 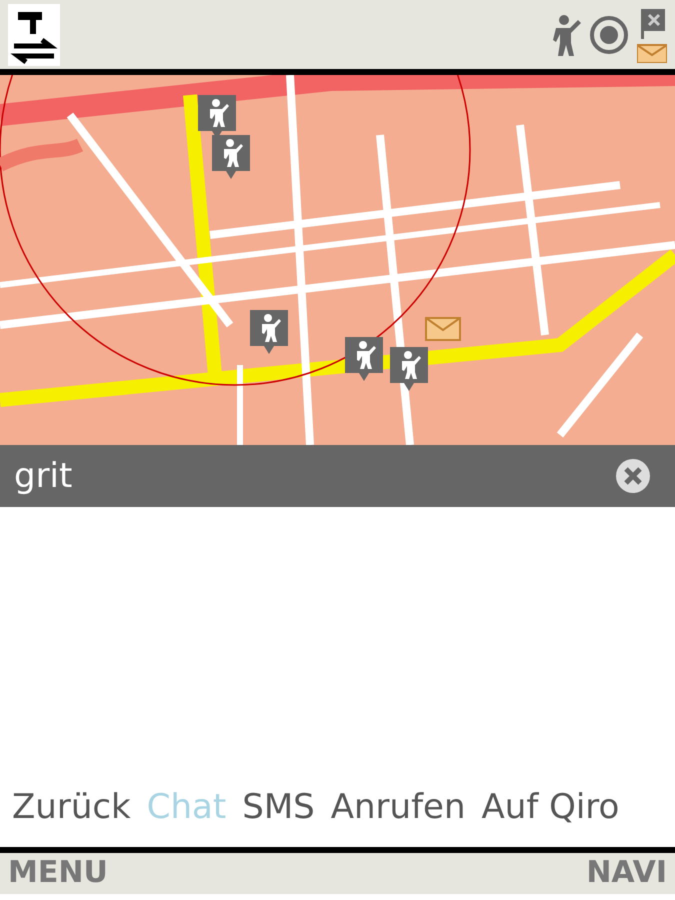 I want to click on search-field: grit, so click(x=337, y=476).